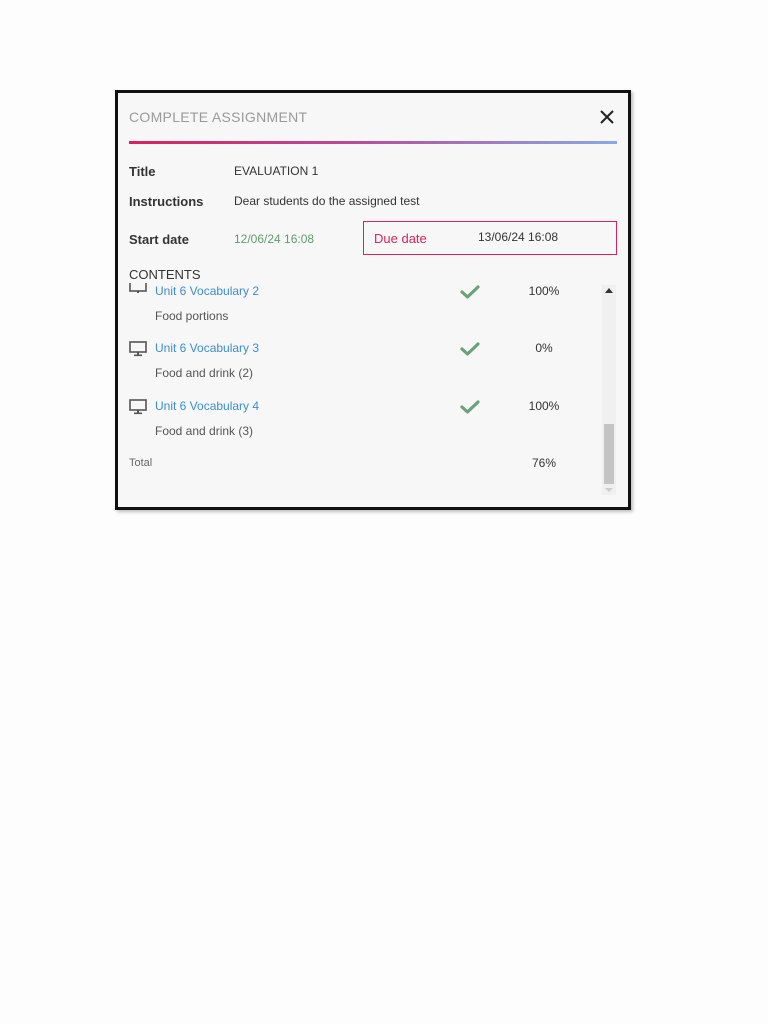 This screenshot has height=1024, width=768. I want to click on content-link: Unit 6 Vocabulary 3, so click(207, 348).